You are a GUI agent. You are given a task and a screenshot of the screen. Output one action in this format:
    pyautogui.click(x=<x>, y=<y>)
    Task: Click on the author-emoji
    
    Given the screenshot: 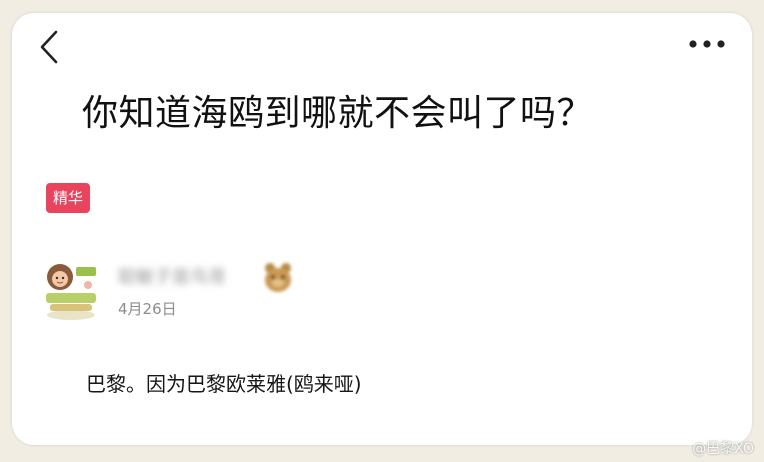 What is the action you would take?
    pyautogui.click(x=278, y=277)
    